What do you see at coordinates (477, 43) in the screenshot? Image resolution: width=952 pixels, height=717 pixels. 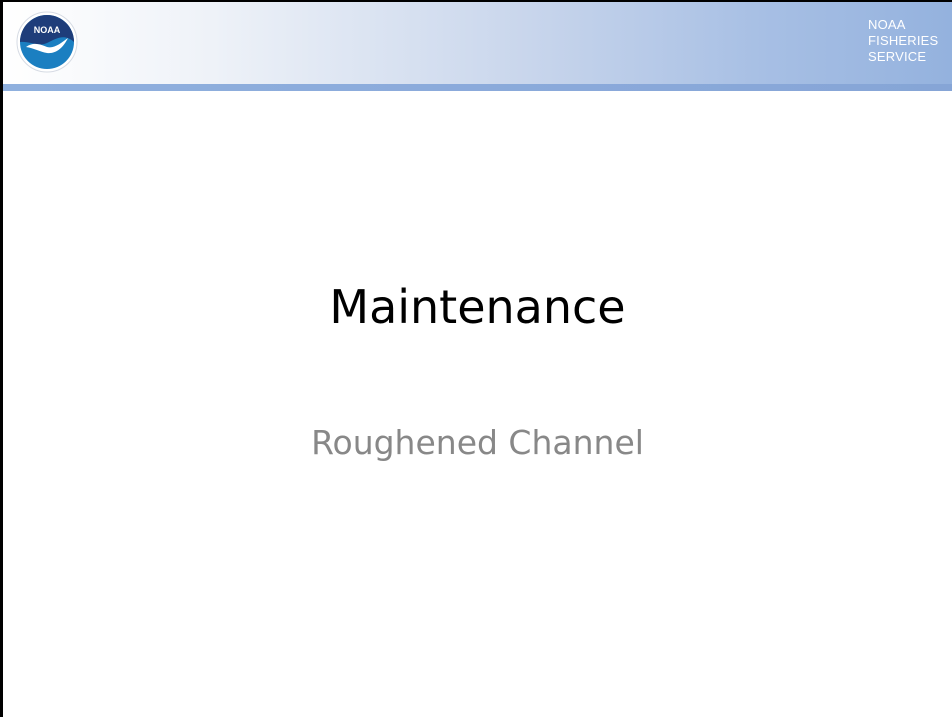 I see `header-band` at bounding box center [477, 43].